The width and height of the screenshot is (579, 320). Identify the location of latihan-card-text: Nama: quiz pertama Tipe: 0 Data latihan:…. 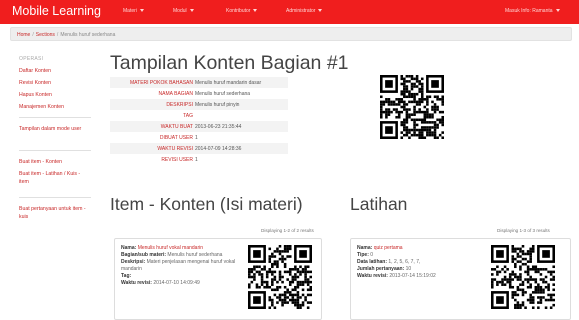
(423, 262).